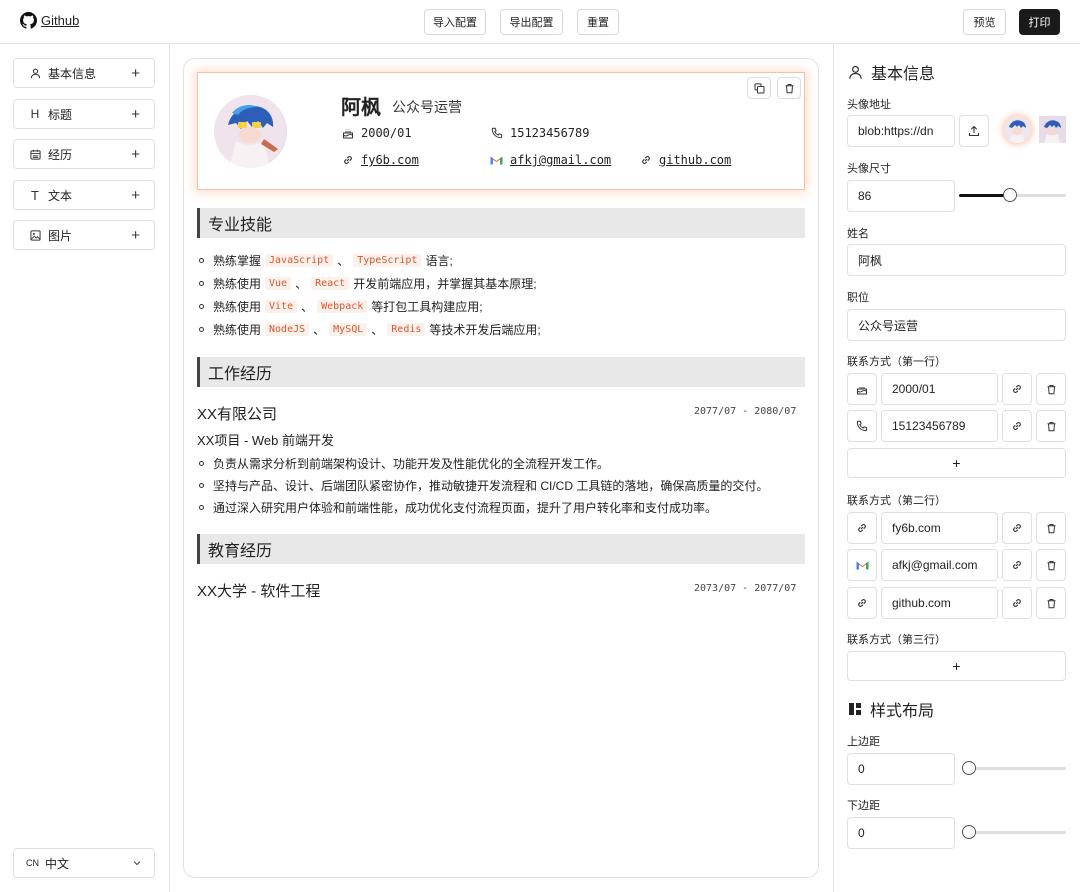 Image resolution: width=1080 pixels, height=892 pixels. What do you see at coordinates (250, 131) in the screenshot?
I see `avatar` at bounding box center [250, 131].